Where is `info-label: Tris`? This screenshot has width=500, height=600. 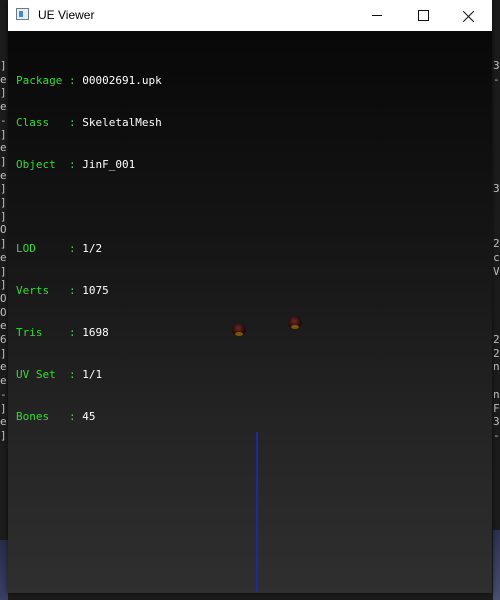 info-label: Tris is located at coordinates (39, 332).